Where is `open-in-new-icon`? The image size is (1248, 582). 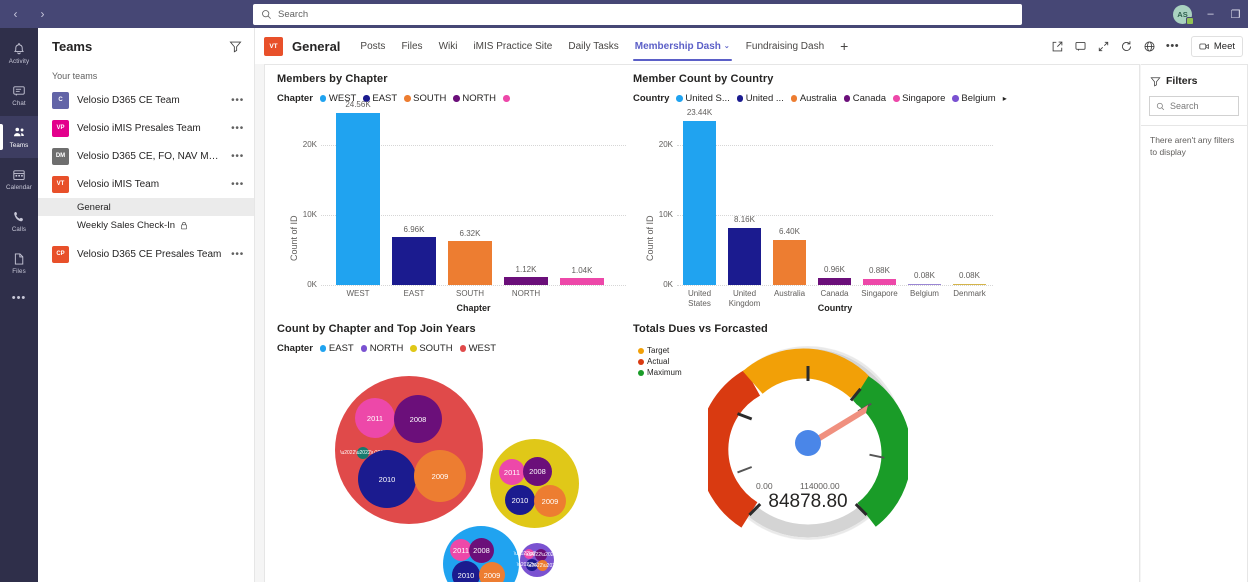 open-in-new-icon is located at coordinates (1057, 46).